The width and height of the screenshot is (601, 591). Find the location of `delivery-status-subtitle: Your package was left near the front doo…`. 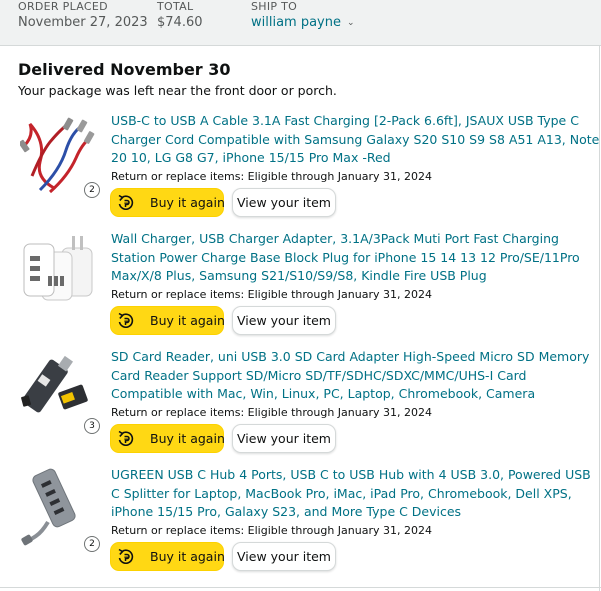

delivery-status-subtitle: Your package was left near the front doo… is located at coordinates (177, 90).